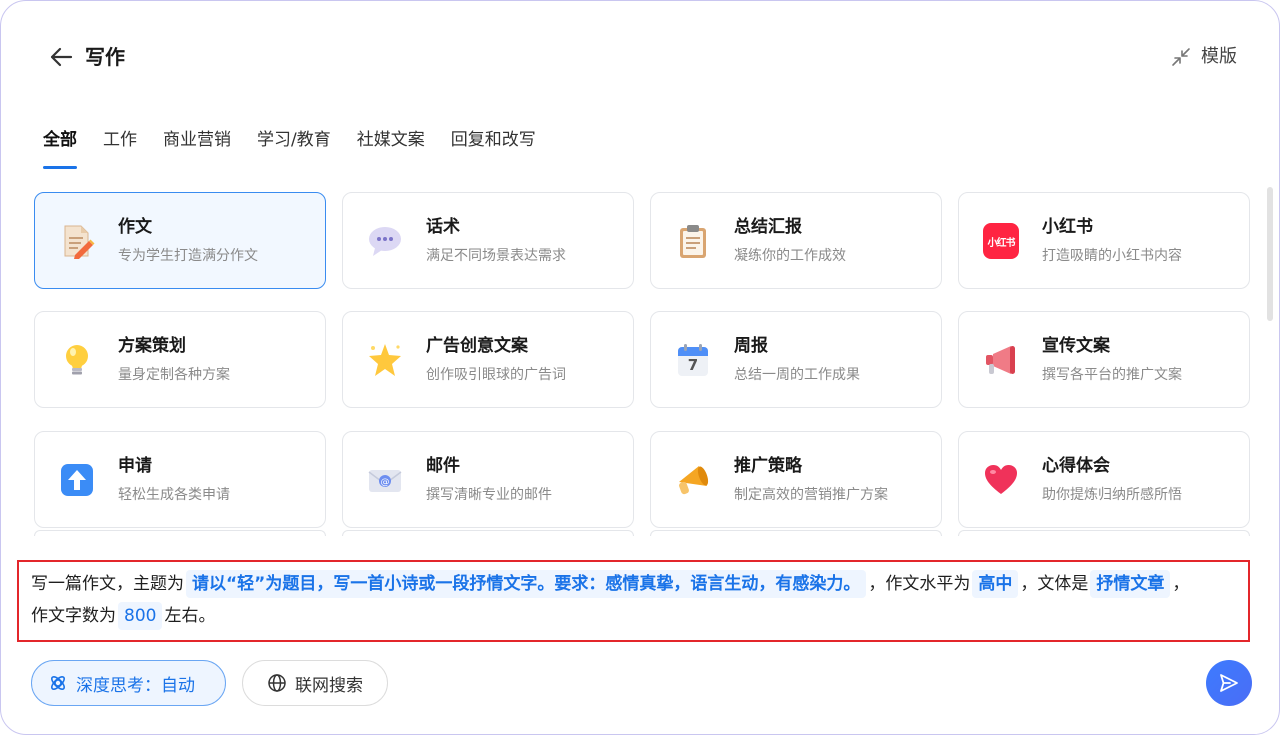 This screenshot has width=1280, height=735. I want to click on essay-pencil-icon, so click(77, 241).